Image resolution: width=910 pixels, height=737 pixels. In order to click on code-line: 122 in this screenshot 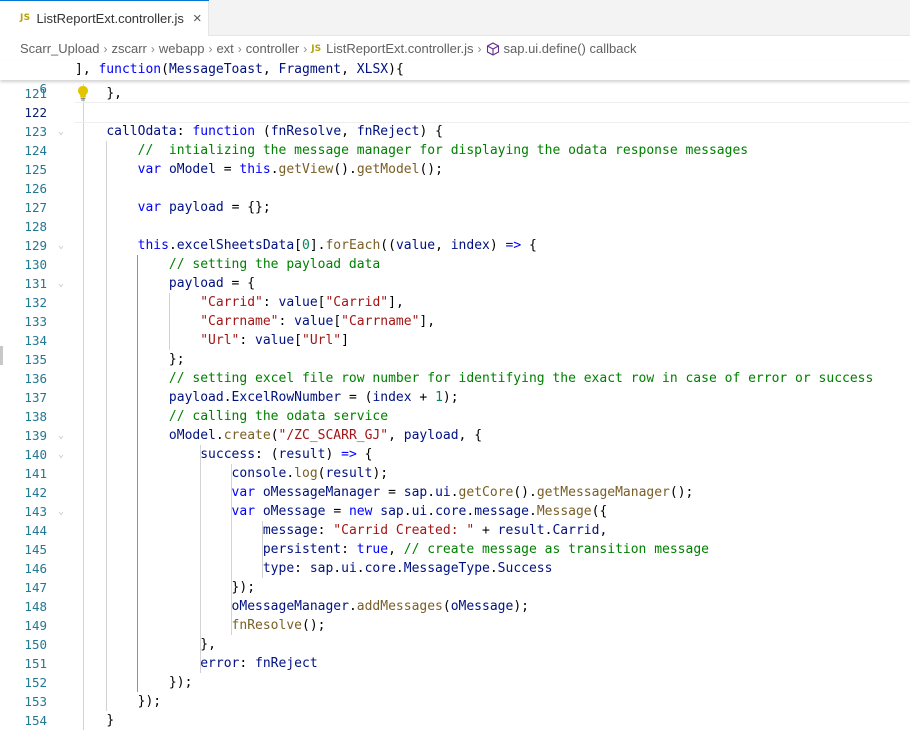, I will do `click(455, 112)`.